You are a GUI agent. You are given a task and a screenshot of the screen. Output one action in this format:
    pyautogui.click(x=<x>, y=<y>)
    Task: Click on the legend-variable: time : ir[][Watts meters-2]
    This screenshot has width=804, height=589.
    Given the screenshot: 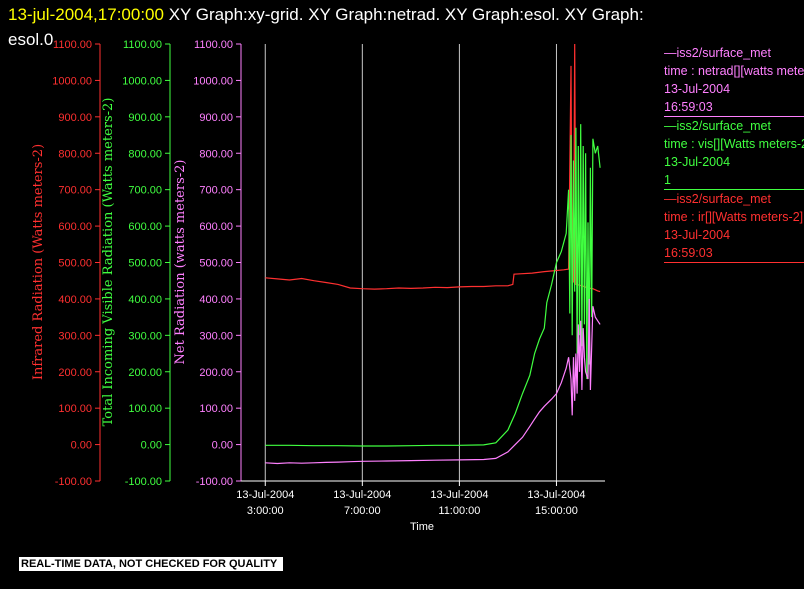 What is the action you would take?
    pyautogui.click(x=734, y=217)
    